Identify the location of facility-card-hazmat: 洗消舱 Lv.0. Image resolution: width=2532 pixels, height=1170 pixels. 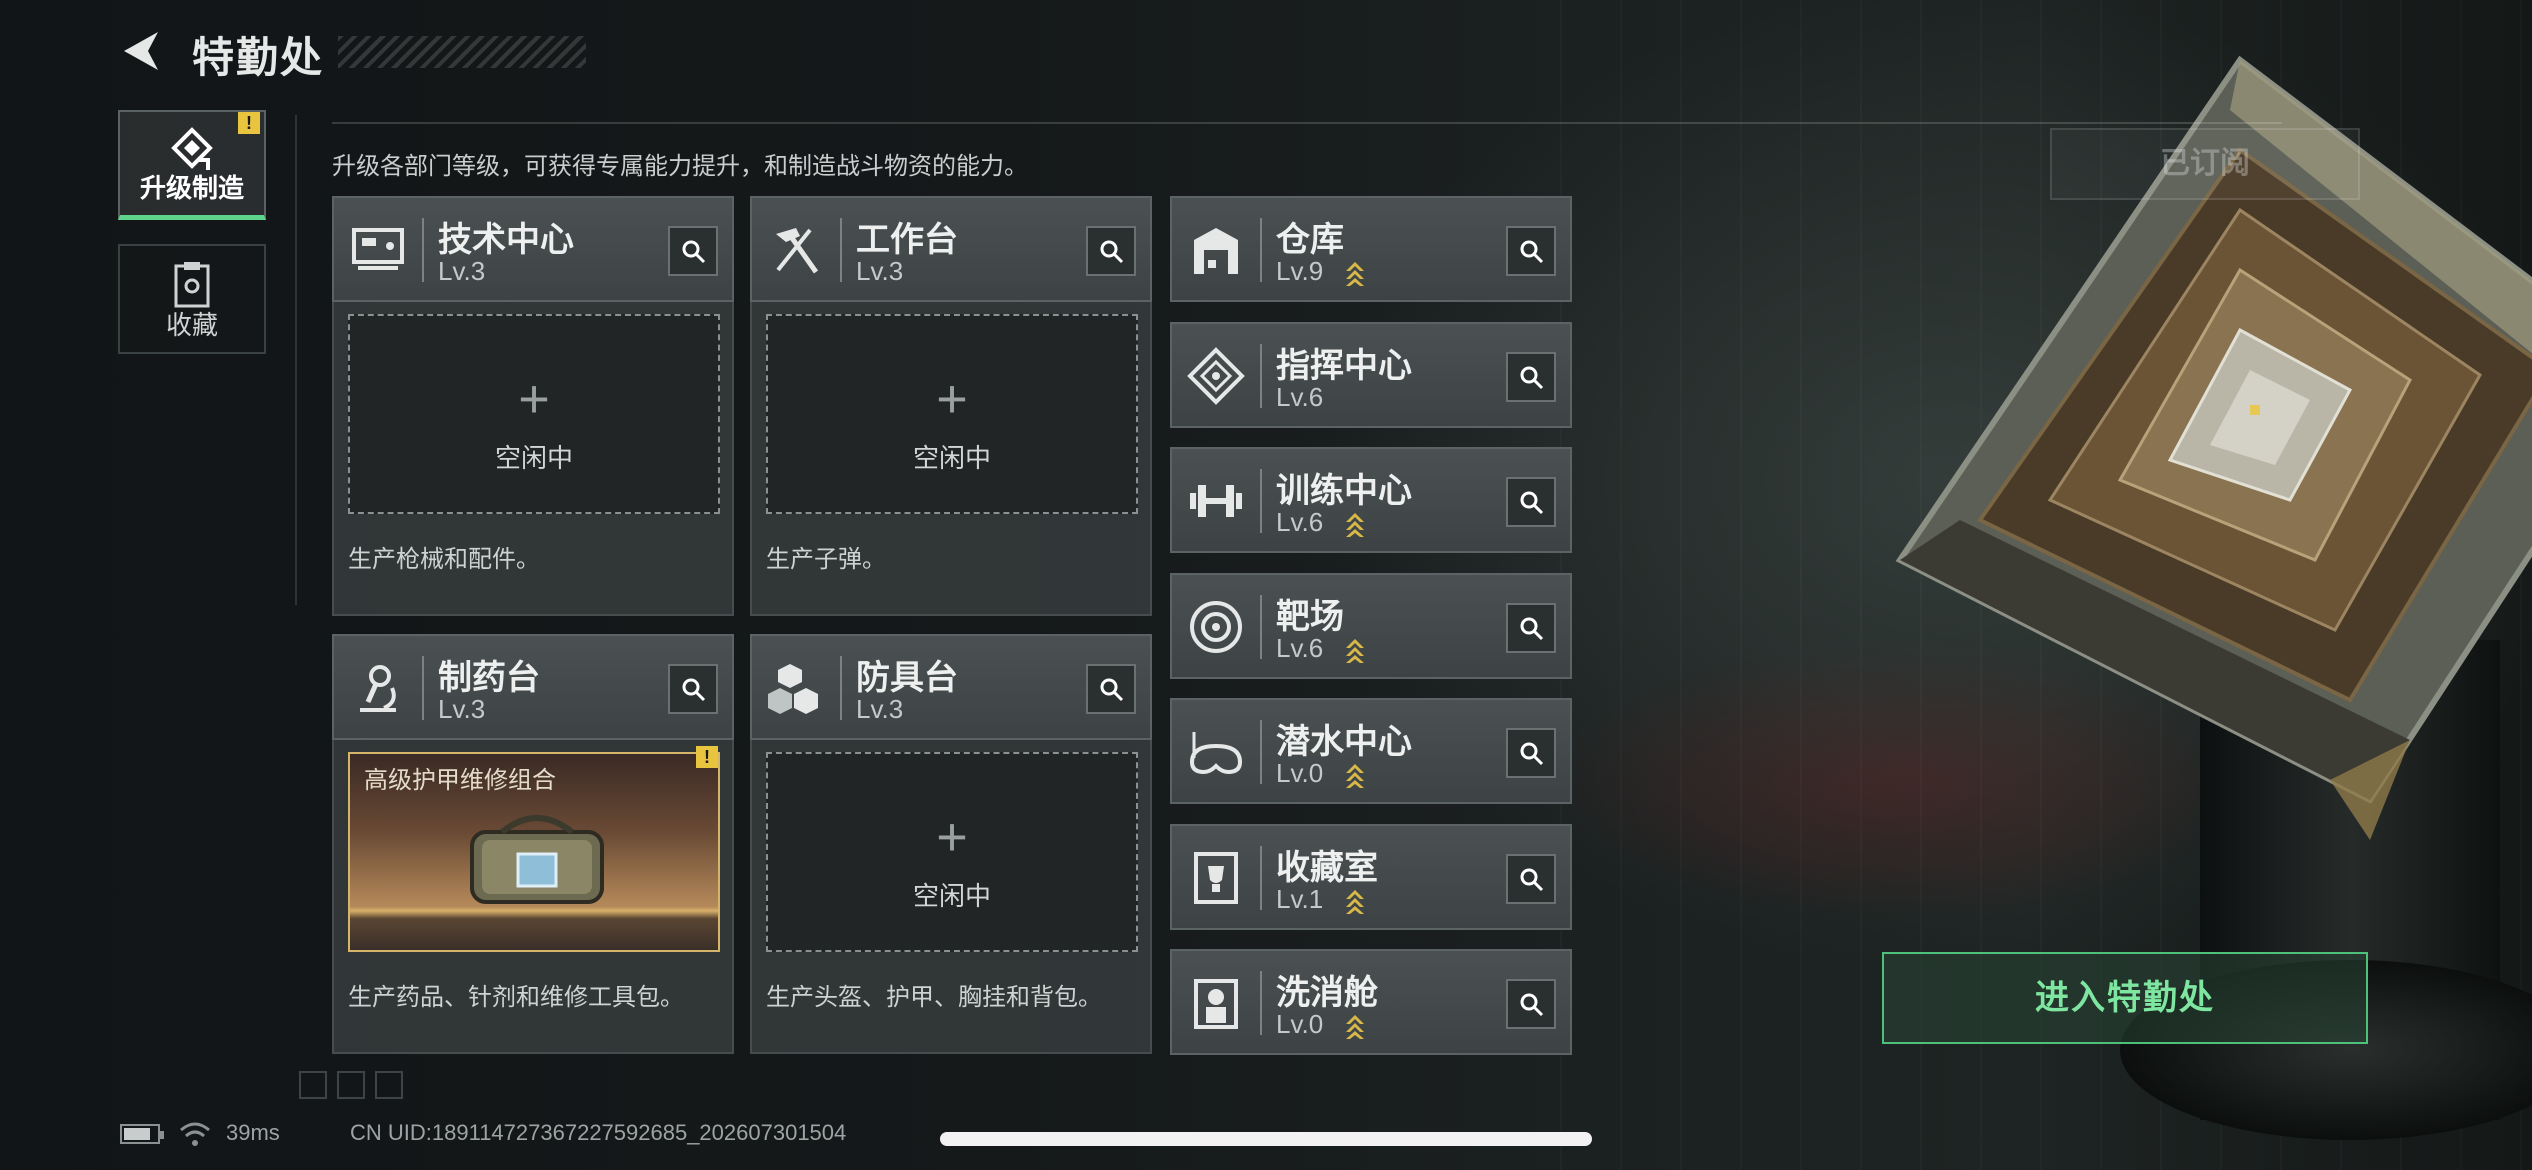
(1371, 1002).